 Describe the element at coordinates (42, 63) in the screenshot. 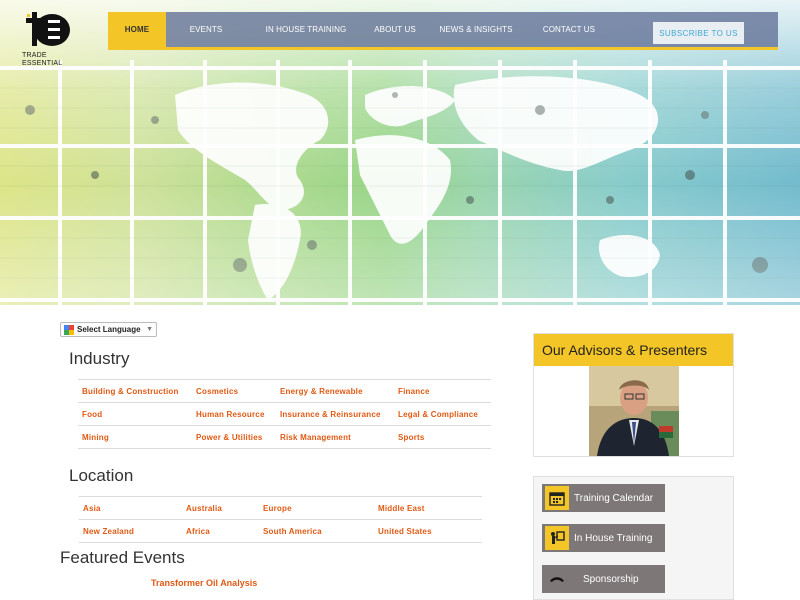

I see `logo-text-line2: ESSENTIAL` at that location.